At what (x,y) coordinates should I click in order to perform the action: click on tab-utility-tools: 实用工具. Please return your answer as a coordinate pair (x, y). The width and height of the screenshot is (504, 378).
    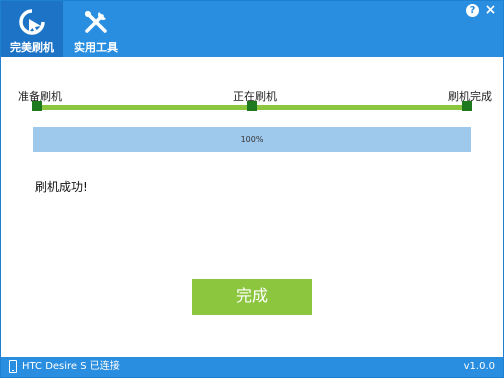
    Looking at the image, I should click on (96, 29).